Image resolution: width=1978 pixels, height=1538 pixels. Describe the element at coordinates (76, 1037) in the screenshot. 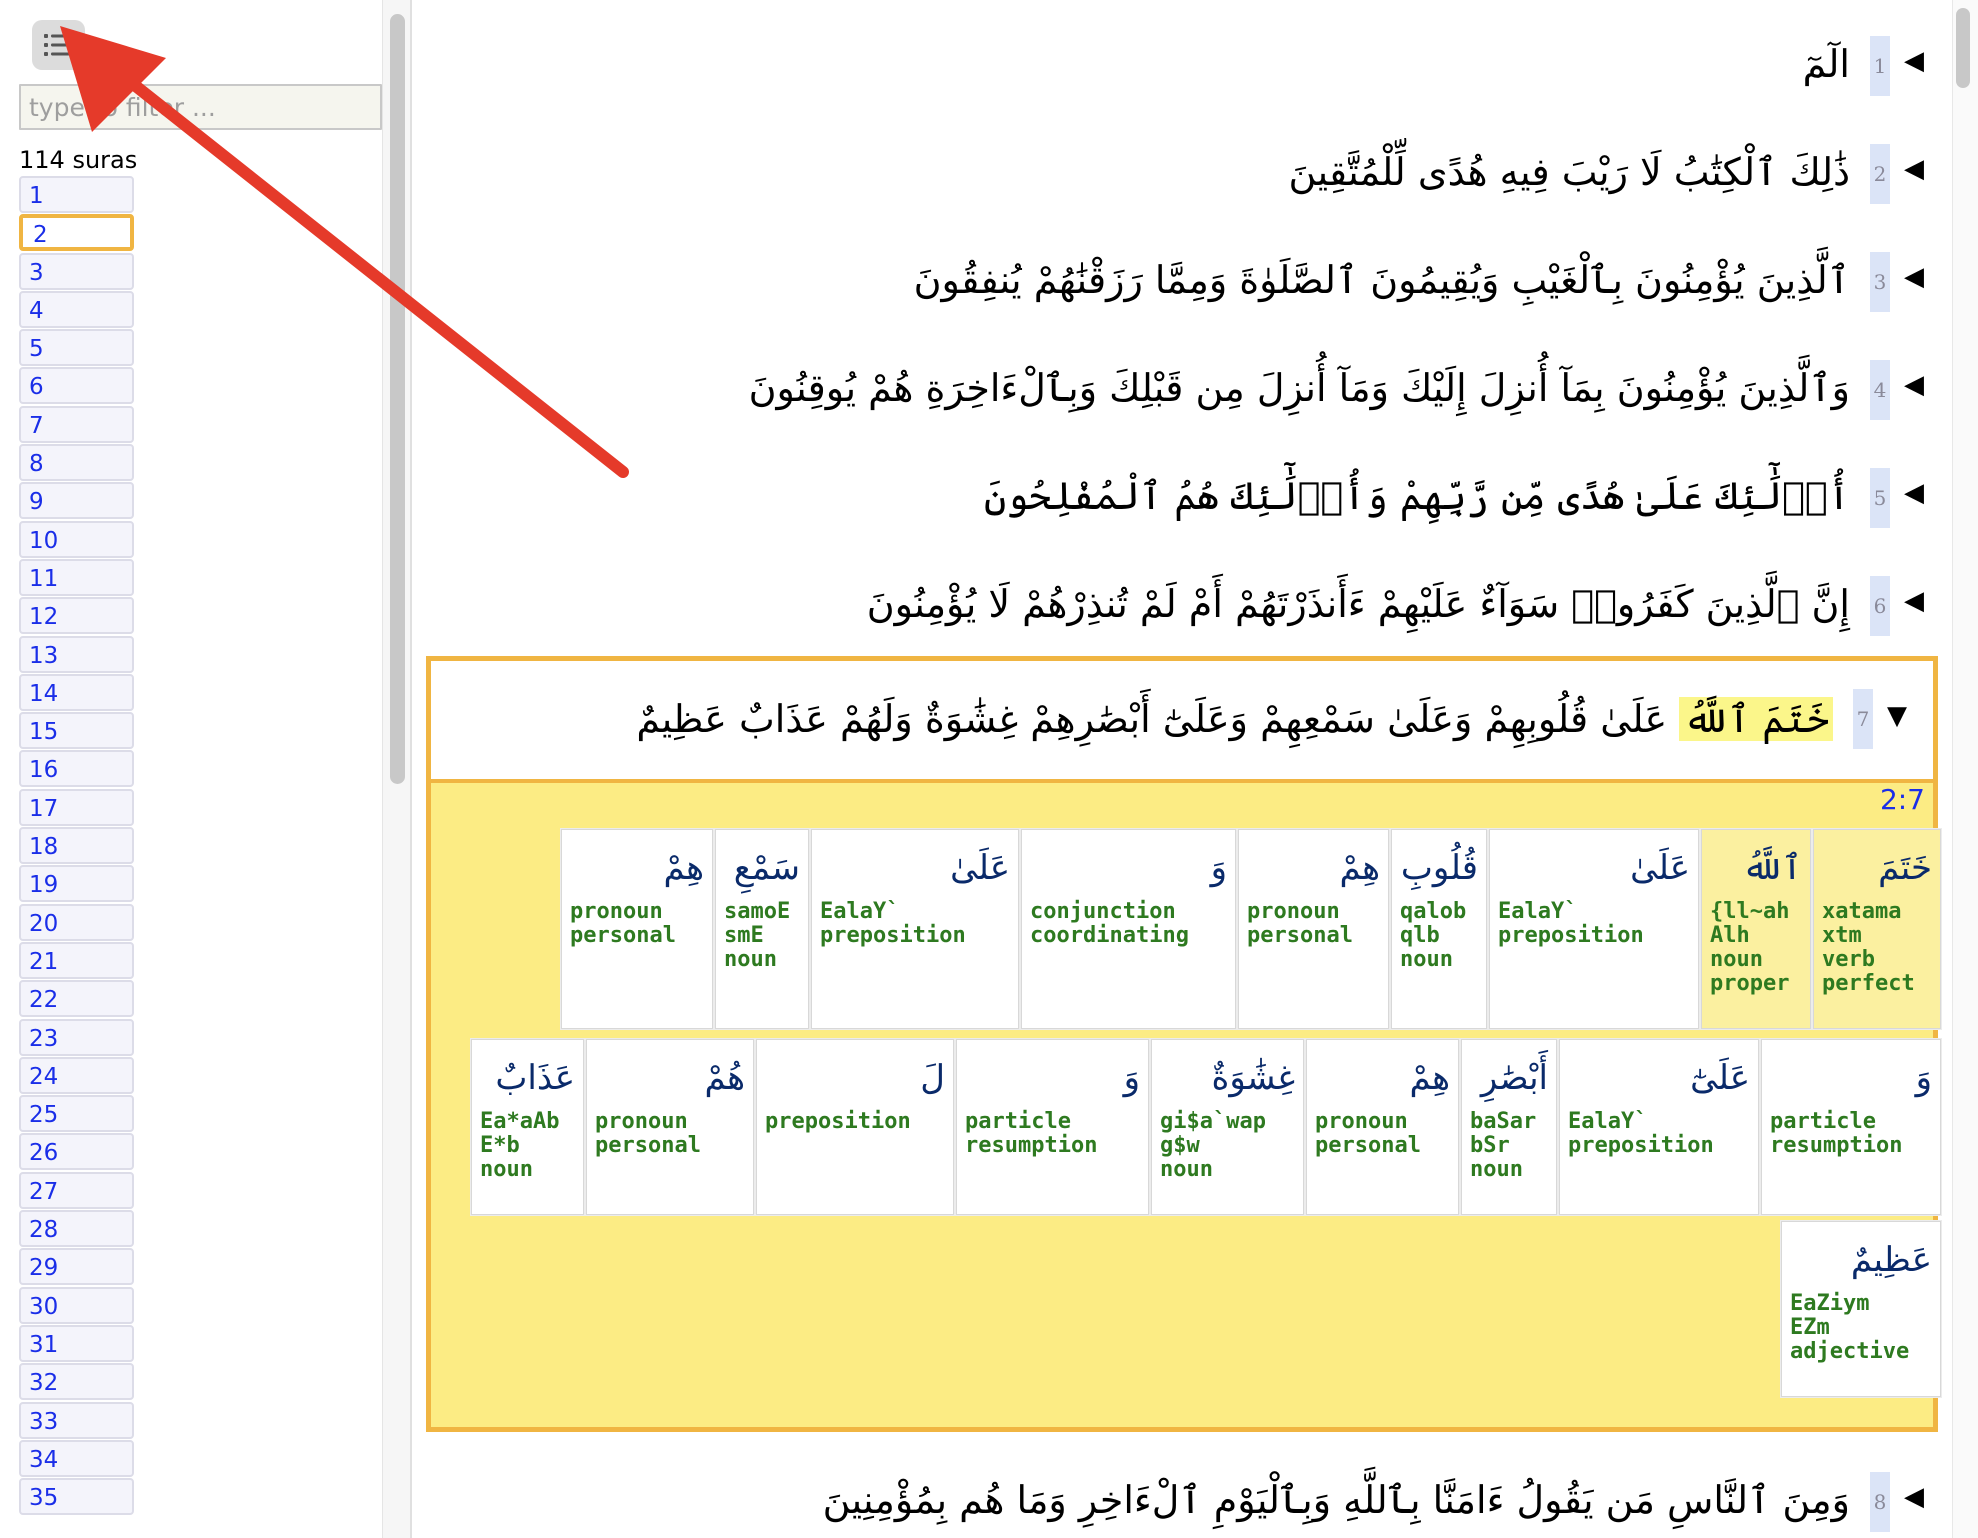

I see `sura-link-23: 23` at that location.